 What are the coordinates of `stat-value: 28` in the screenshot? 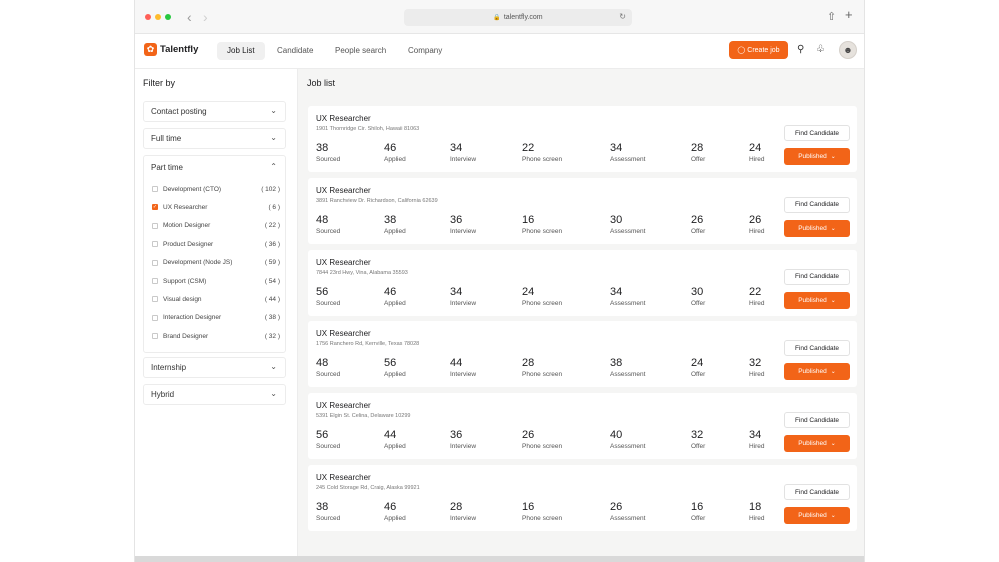 It's located at (697, 148).